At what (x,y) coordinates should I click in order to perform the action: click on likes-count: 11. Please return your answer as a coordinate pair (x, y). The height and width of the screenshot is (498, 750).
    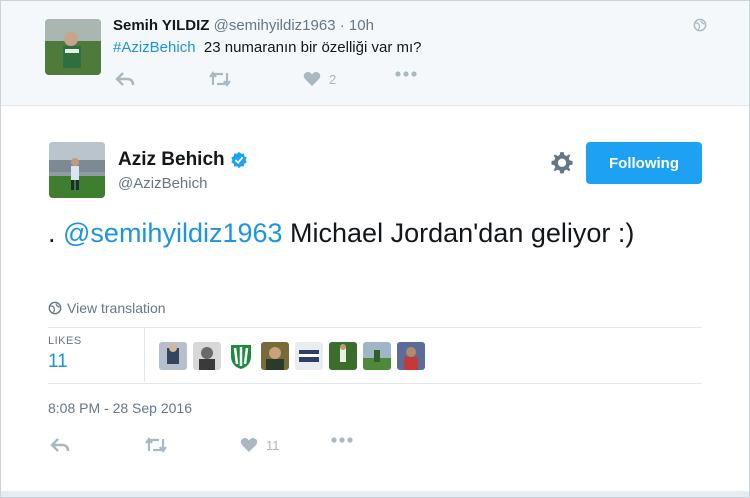
    Looking at the image, I should click on (58, 361).